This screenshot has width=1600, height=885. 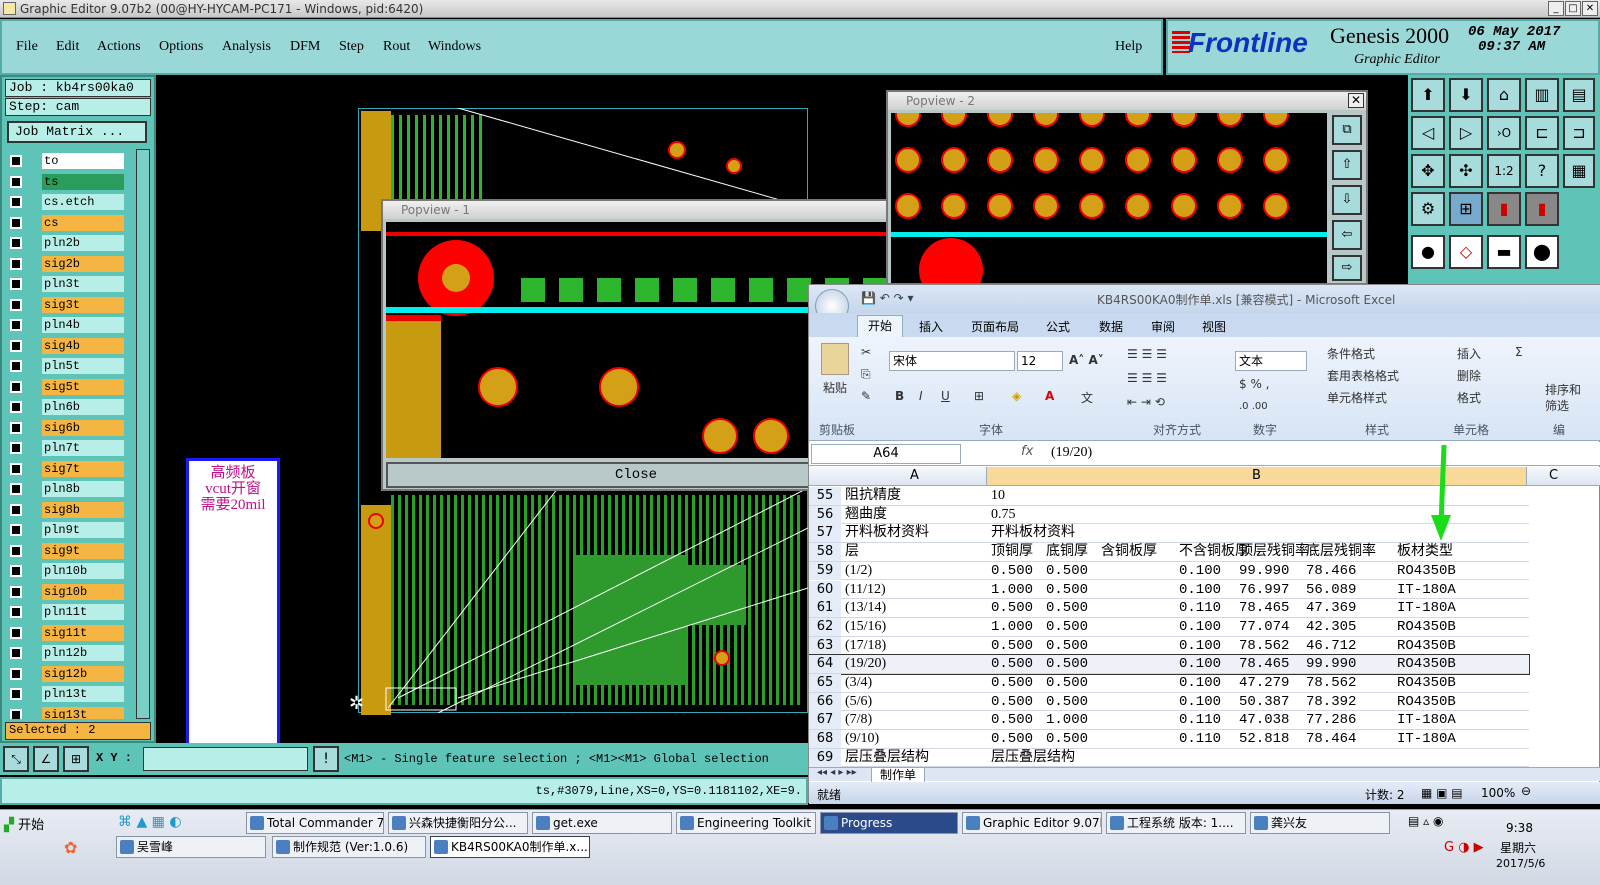 I want to click on table-row: 56 翘曲度 0.75, so click(x=1169, y=515).